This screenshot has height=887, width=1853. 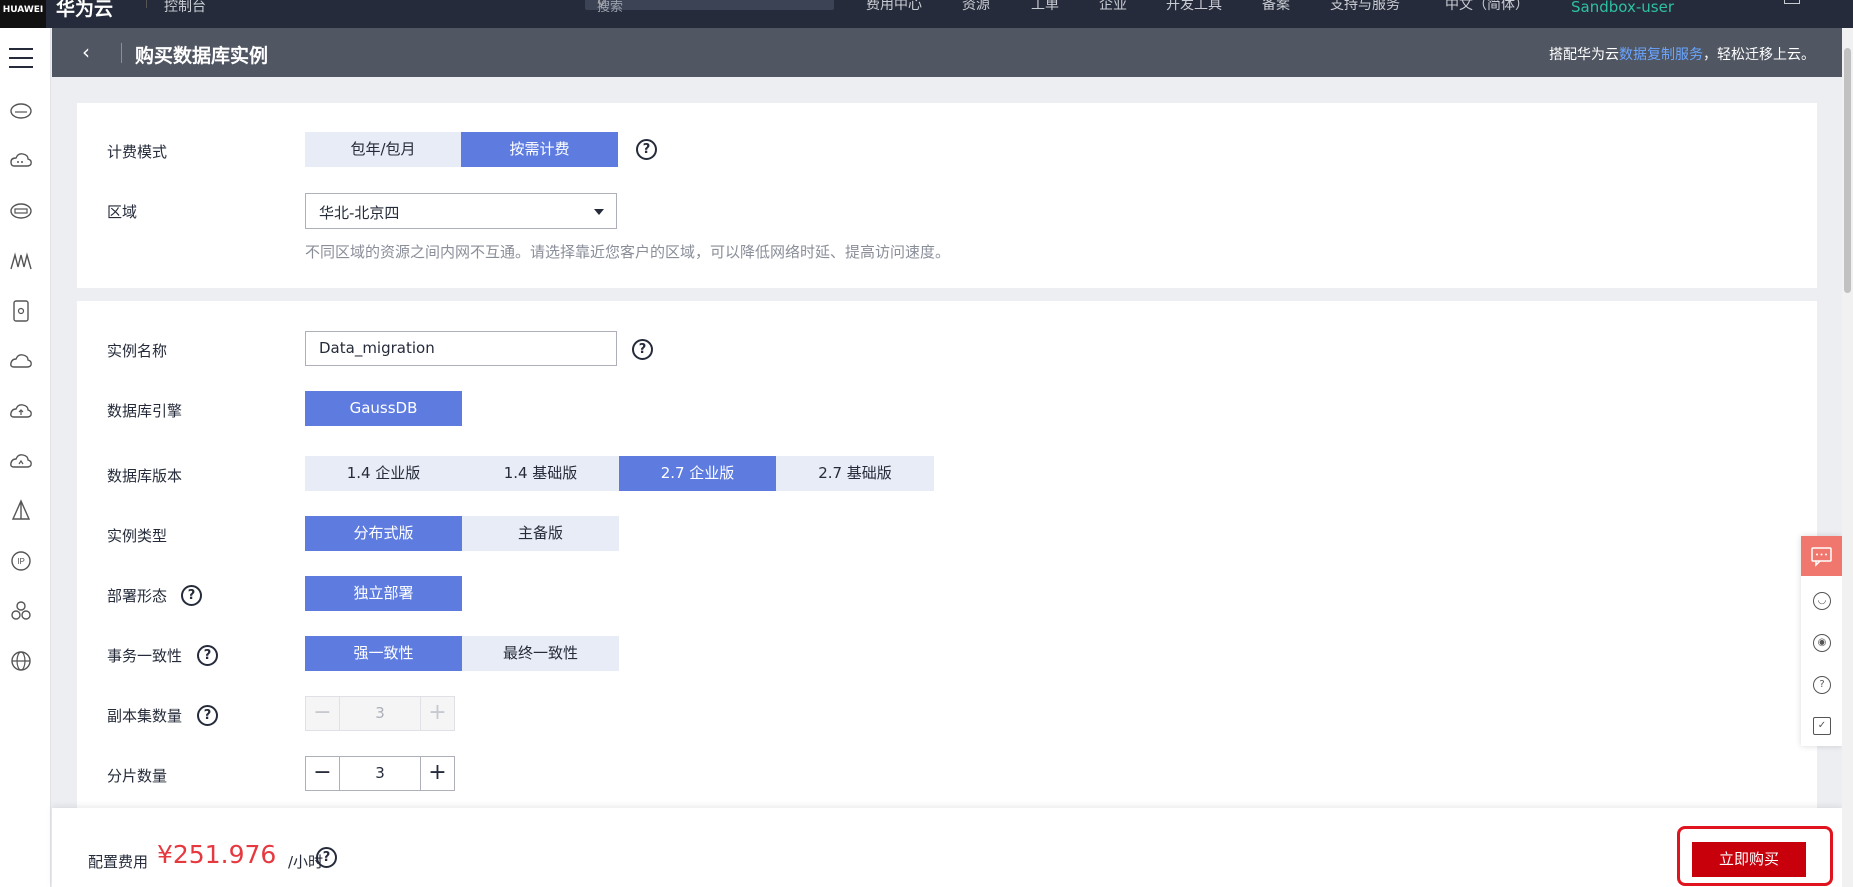 I want to click on replica-help-icon: ?, so click(x=207, y=715).